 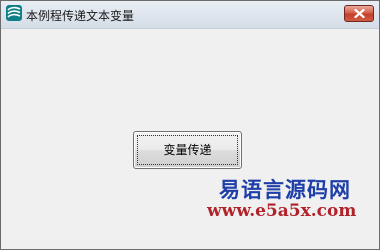 What do you see at coordinates (190, 15) in the screenshot?
I see `title-bar: 本例程传递文本变量` at bounding box center [190, 15].